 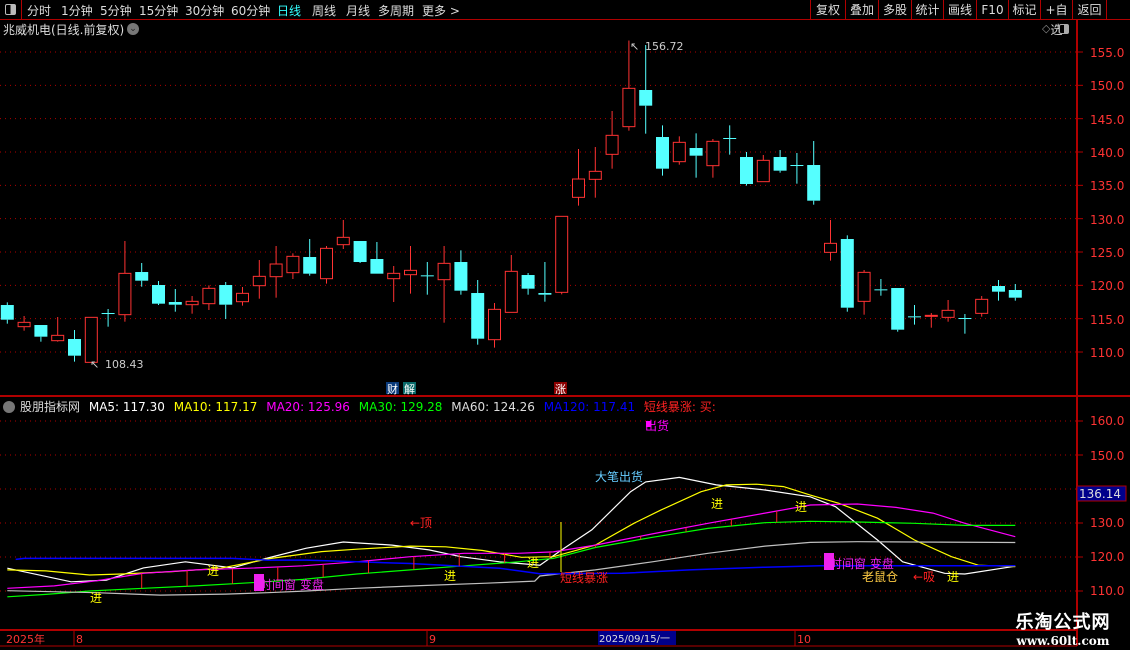 I want to click on watermark: 乐淘公式网 www.60lt.com, so click(x=1063, y=628).